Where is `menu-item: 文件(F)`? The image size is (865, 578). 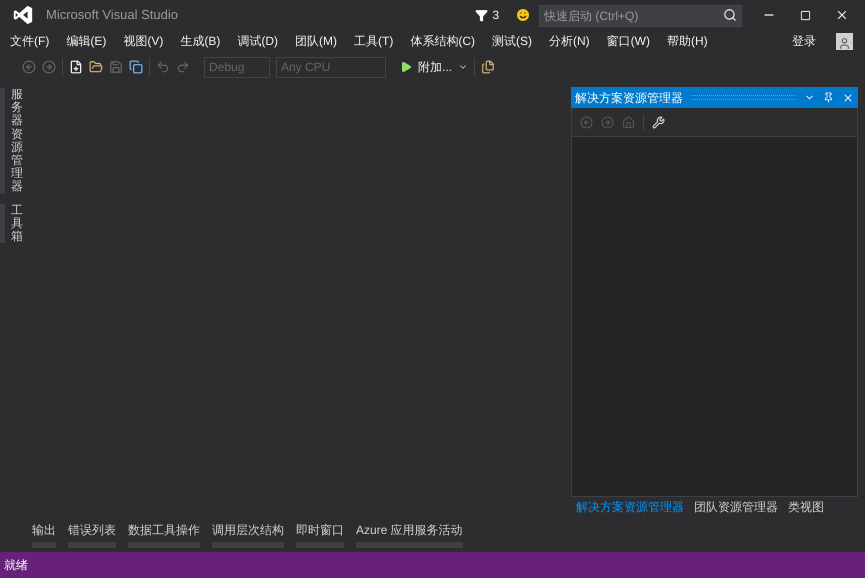 menu-item: 文件(F) is located at coordinates (30, 41).